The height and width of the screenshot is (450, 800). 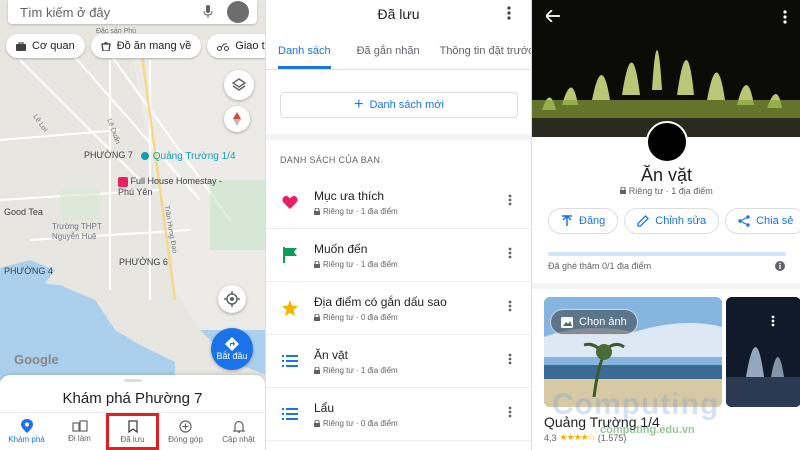 I want to click on nav-saved: Đã lưu, so click(x=132, y=431).